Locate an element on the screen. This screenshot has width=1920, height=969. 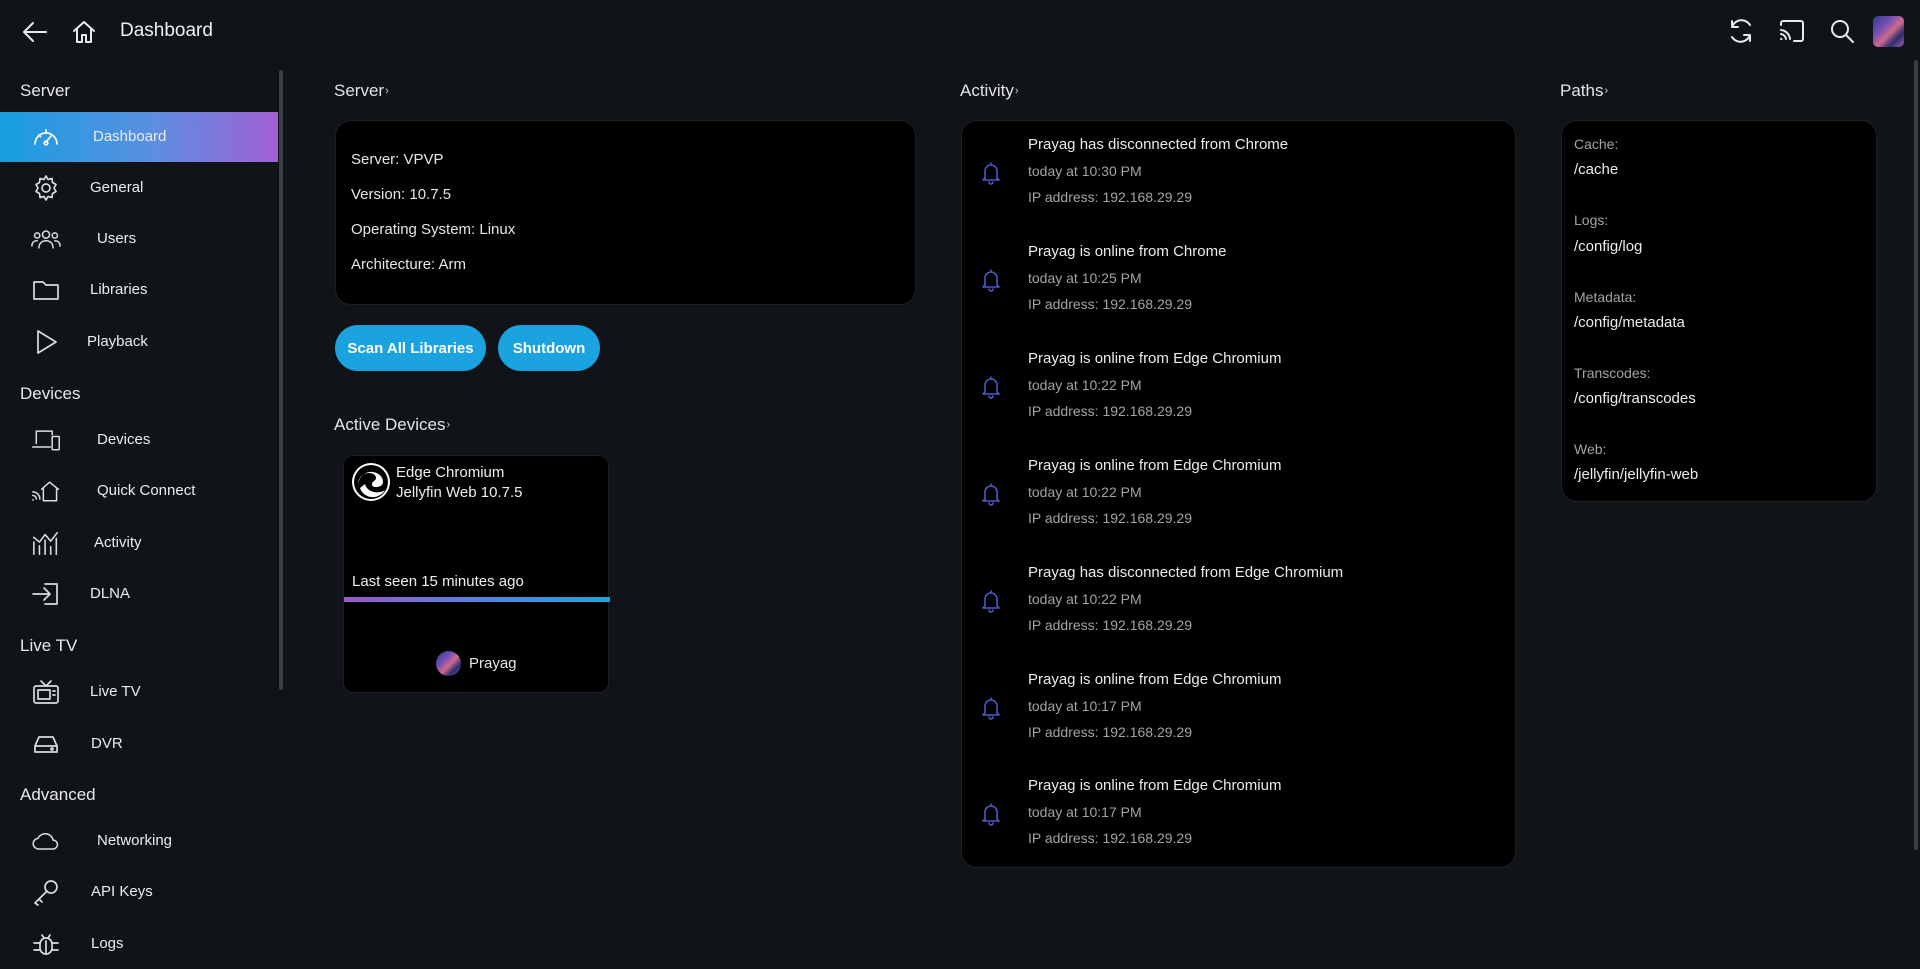
sidebar-item-api-keys: API Keys is located at coordinates (139, 892).